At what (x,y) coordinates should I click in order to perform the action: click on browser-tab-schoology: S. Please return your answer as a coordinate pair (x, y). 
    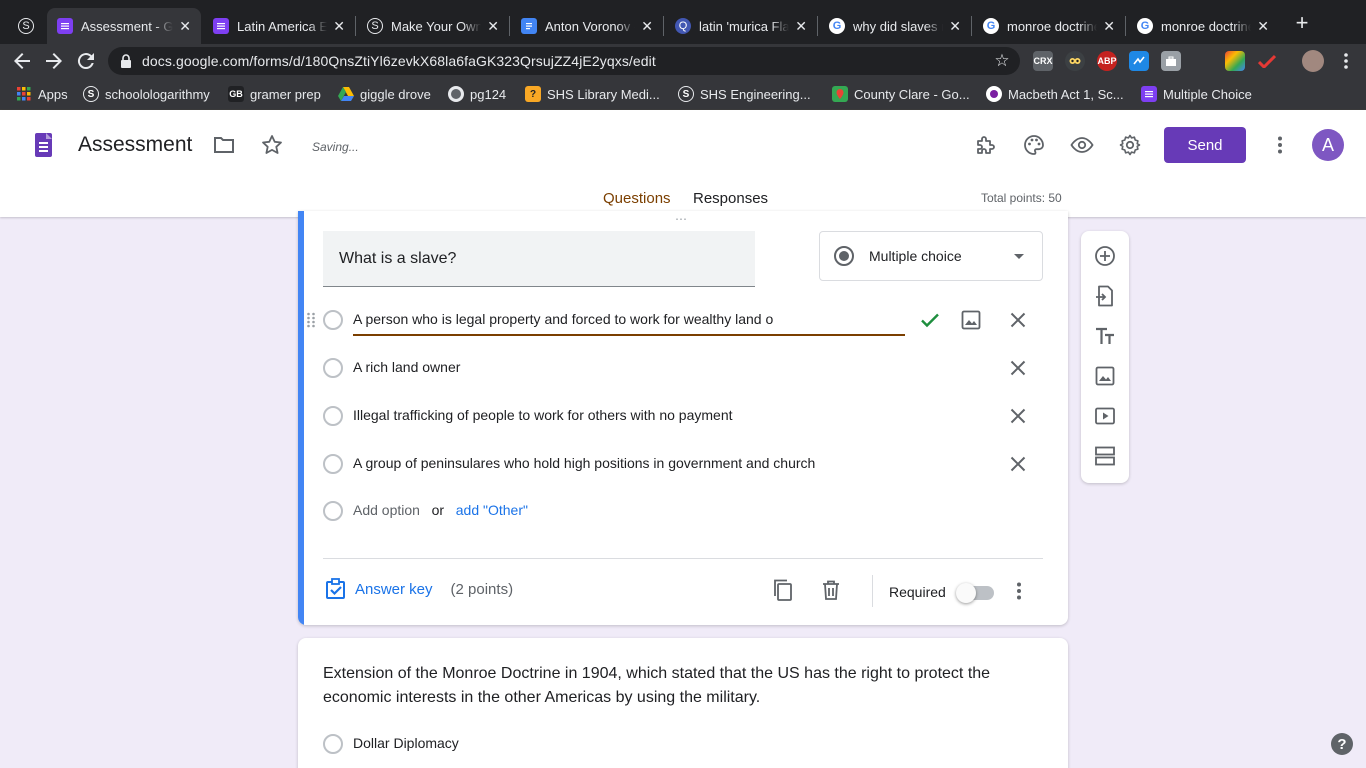
    Looking at the image, I should click on (28, 26).